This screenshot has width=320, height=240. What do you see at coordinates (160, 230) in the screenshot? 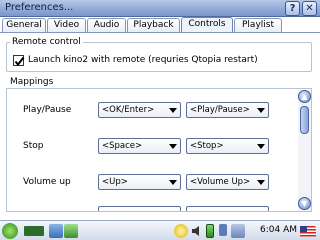
I see `taskbar: 6:04 AM` at bounding box center [160, 230].